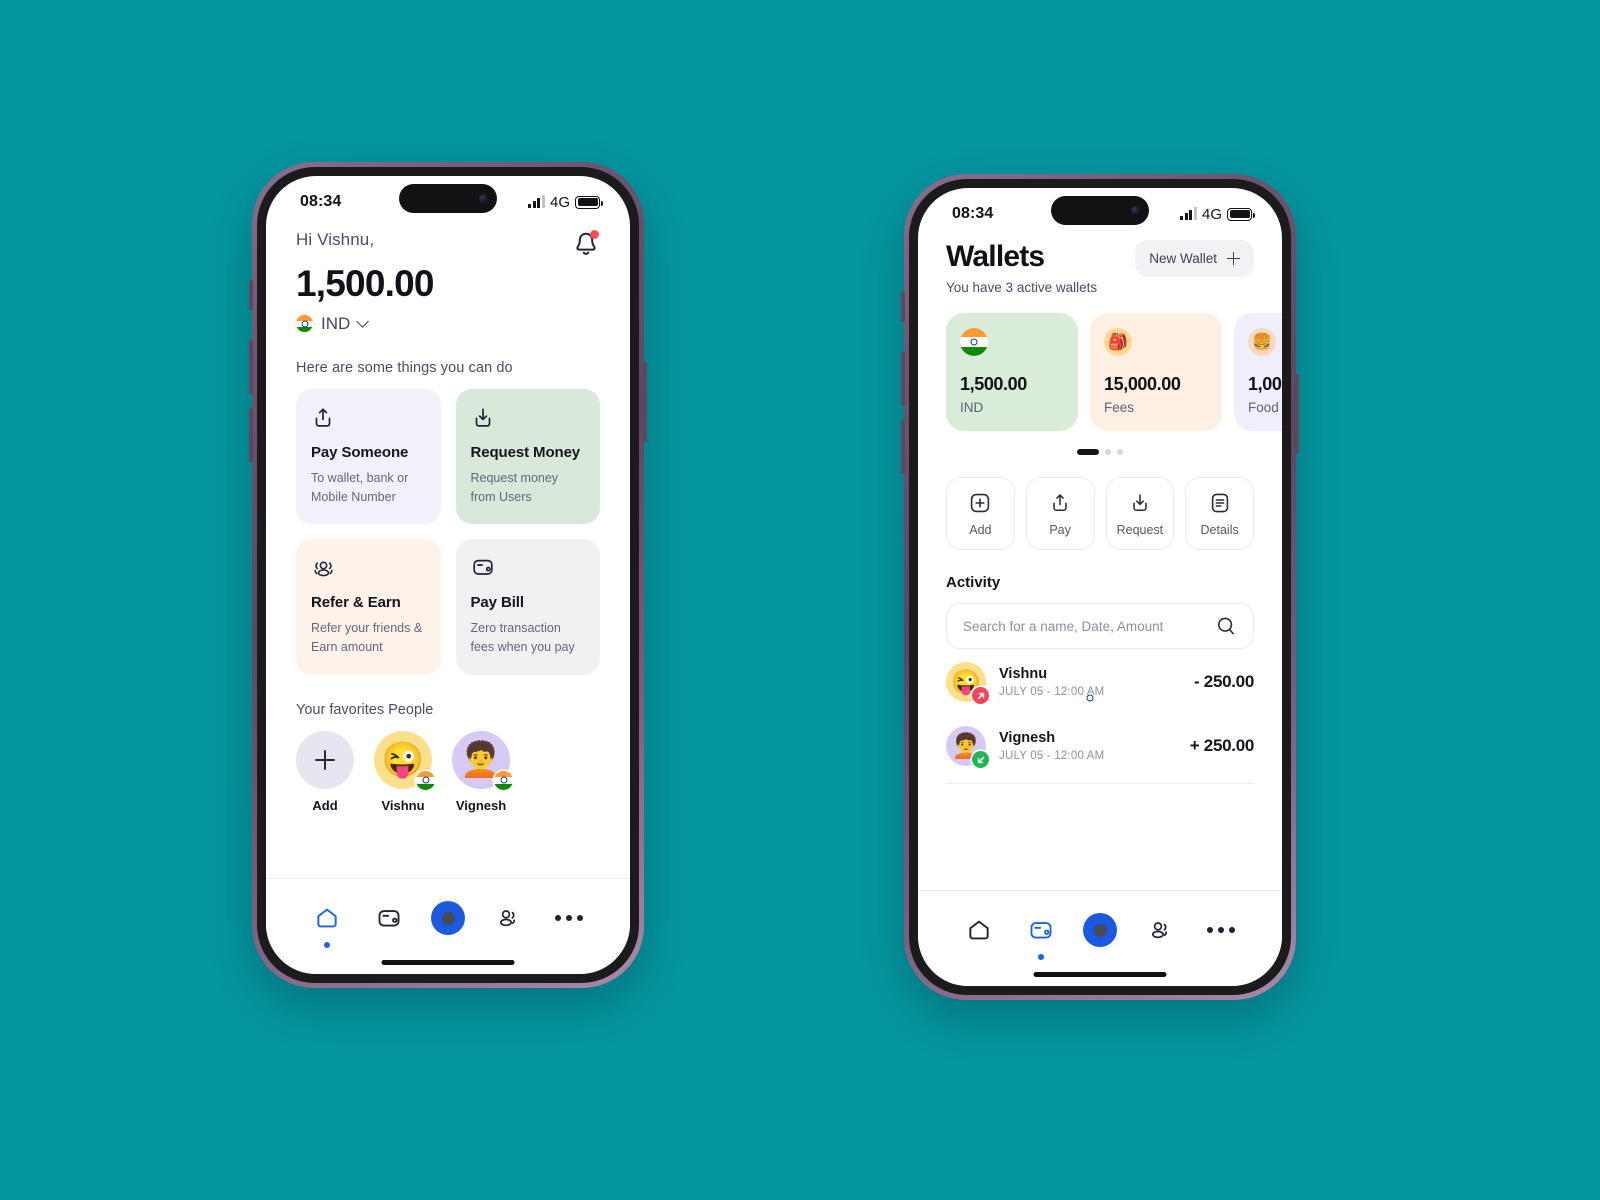 The width and height of the screenshot is (1600, 1200). What do you see at coordinates (1118, 342) in the screenshot?
I see `wallet-emoji: 🎒` at bounding box center [1118, 342].